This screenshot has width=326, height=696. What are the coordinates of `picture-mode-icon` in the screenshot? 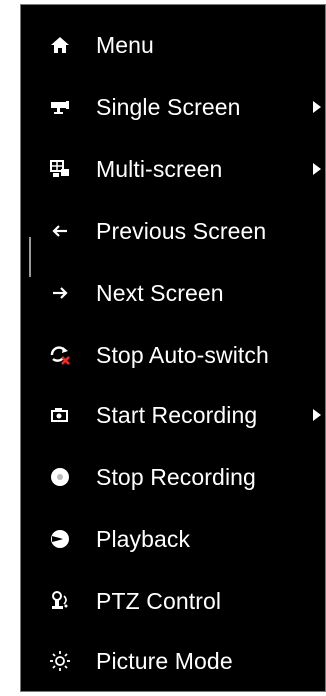 It's located at (60, 661).